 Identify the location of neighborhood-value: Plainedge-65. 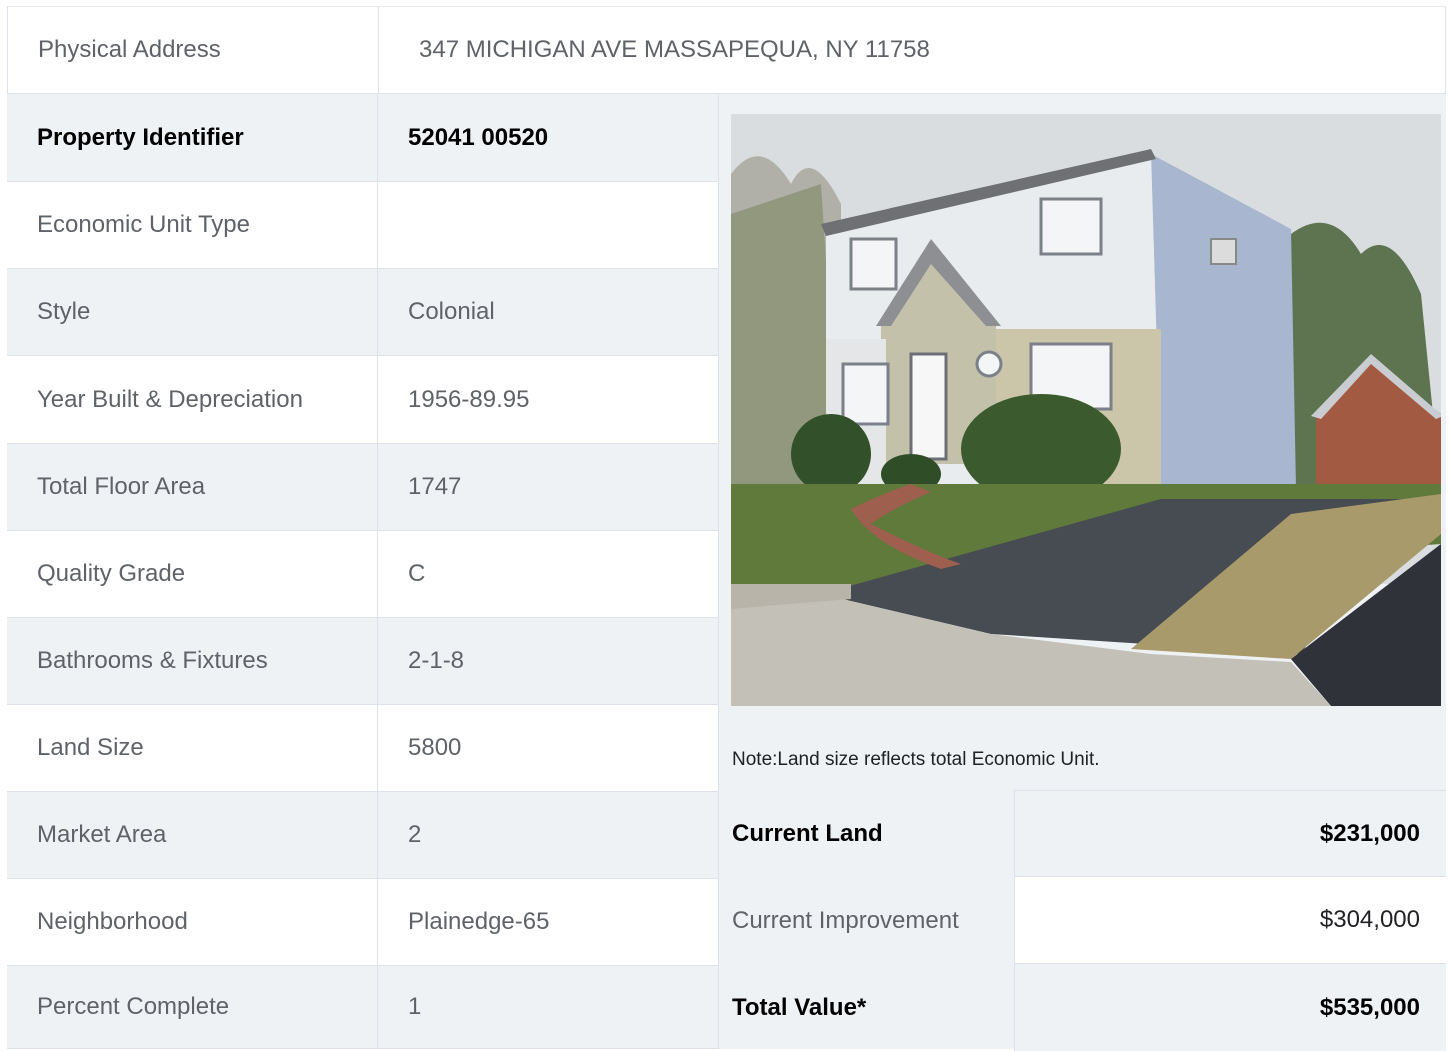
(548, 922).